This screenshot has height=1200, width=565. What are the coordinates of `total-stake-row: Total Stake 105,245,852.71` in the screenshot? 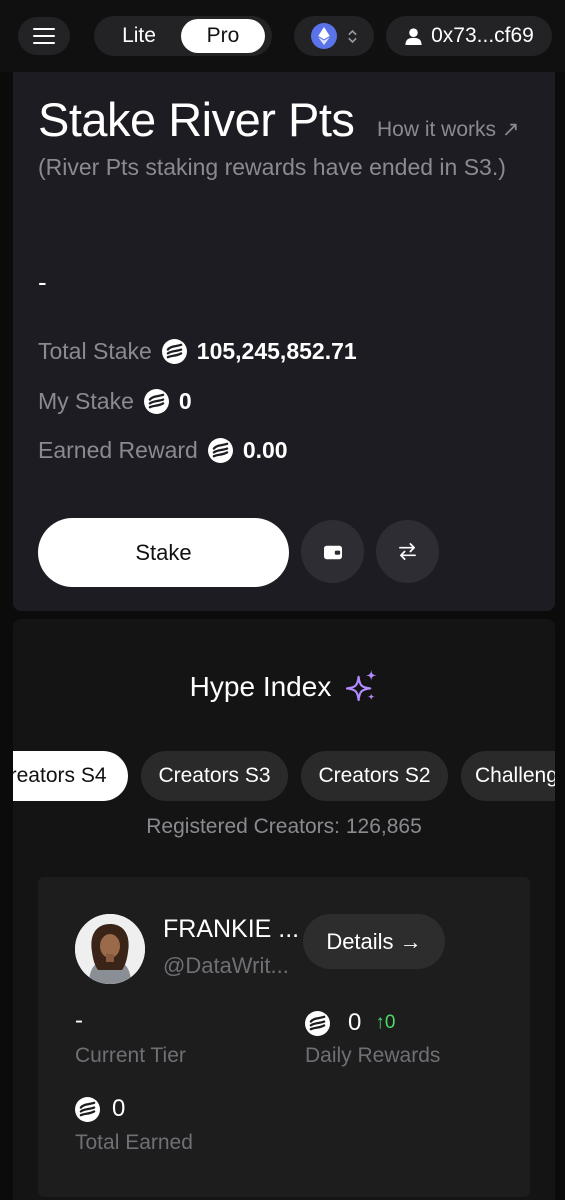 It's located at (197, 351).